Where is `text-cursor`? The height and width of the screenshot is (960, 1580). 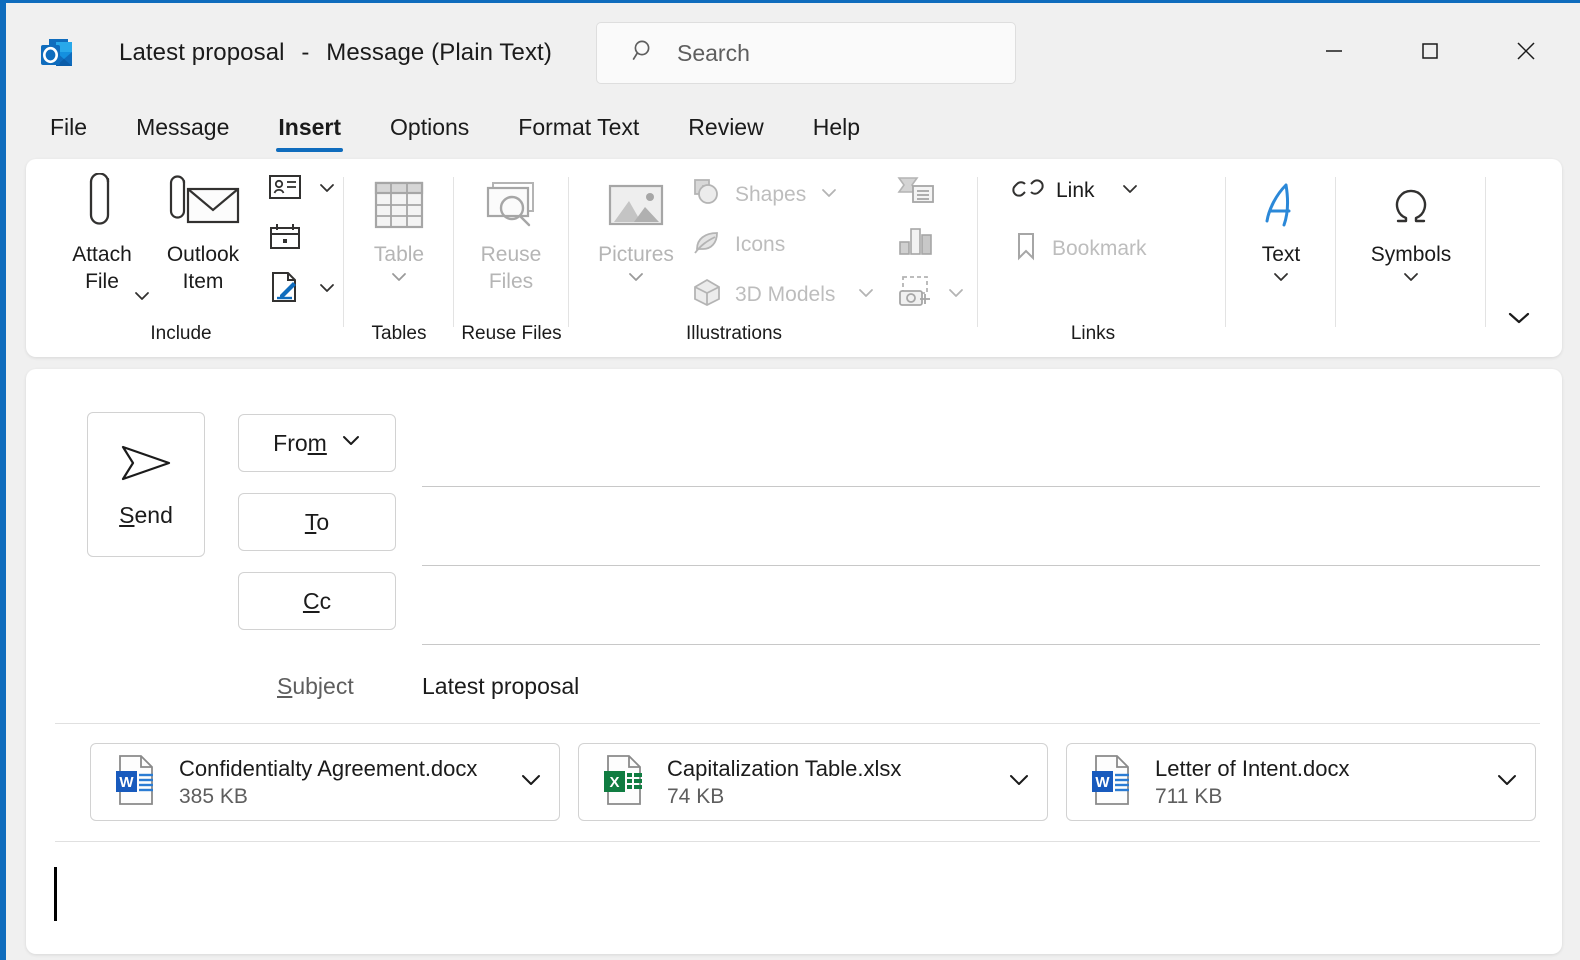
text-cursor is located at coordinates (55, 894).